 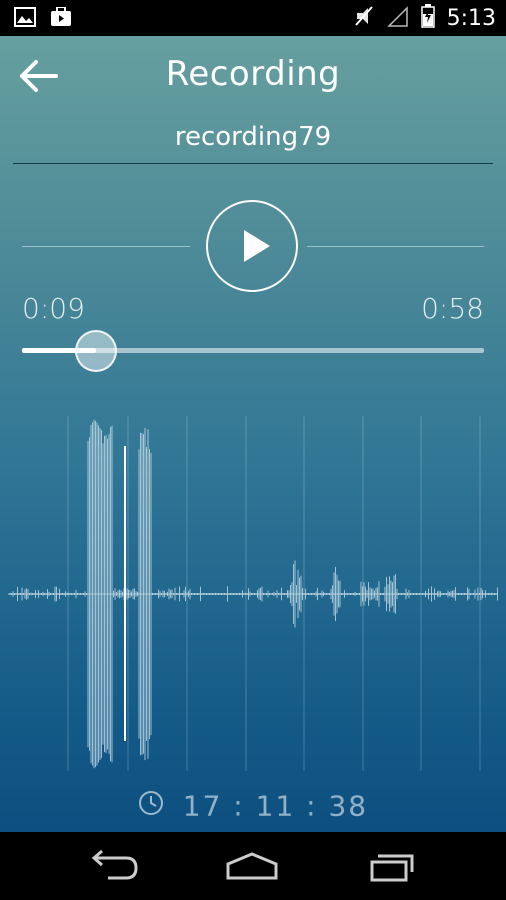 What do you see at coordinates (61, 18) in the screenshot?
I see `briefcase-icon` at bounding box center [61, 18].